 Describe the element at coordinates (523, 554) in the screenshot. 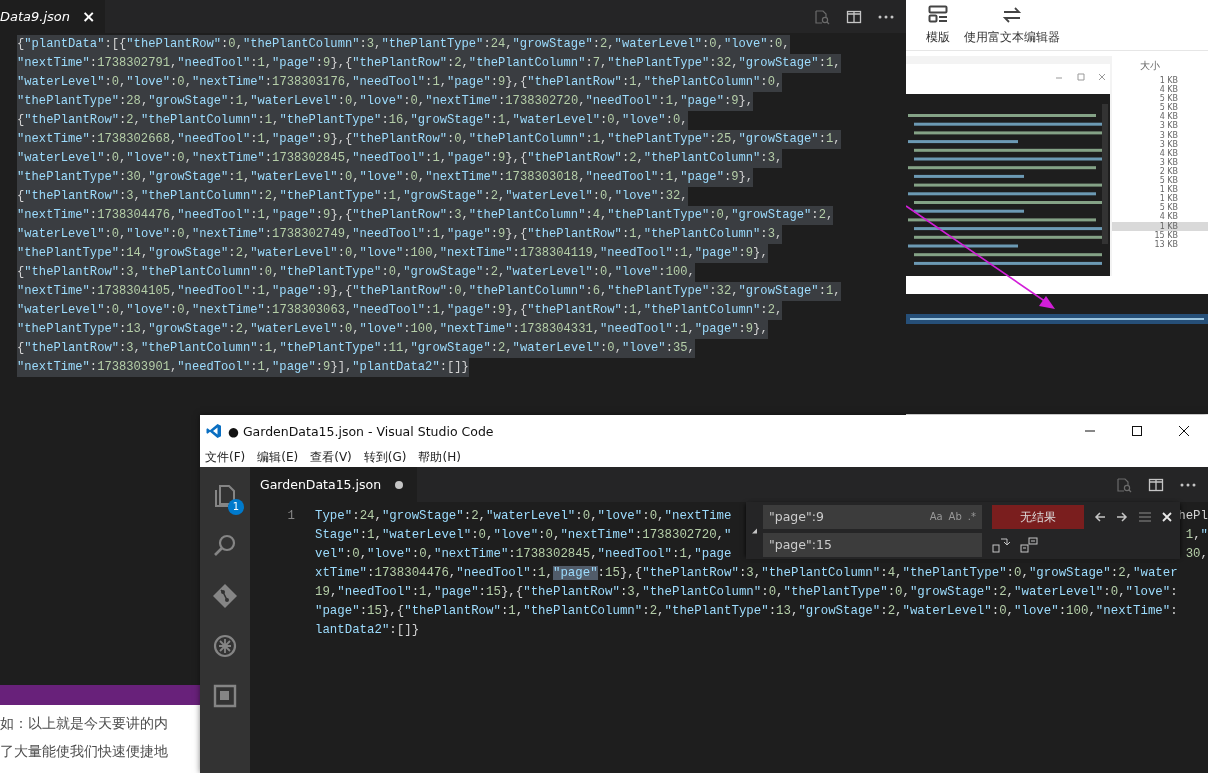

I see `code-line: vel":0,"love":0,"nextTime":1738302845,"needTool":1,"page` at that location.